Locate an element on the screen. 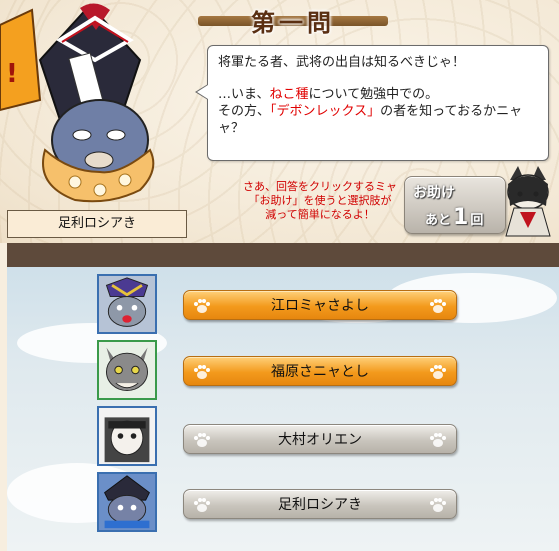 The height and width of the screenshot is (551, 559). help-remaining-count: 1 is located at coordinates (461, 217).